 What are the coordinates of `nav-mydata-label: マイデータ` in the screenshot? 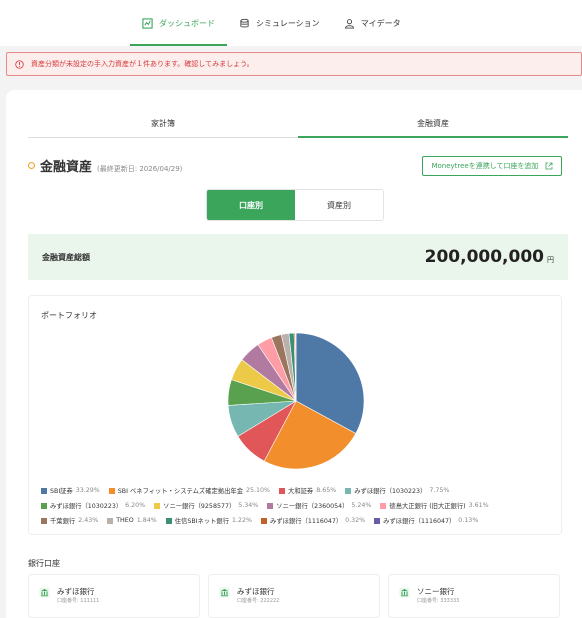 It's located at (380, 23).